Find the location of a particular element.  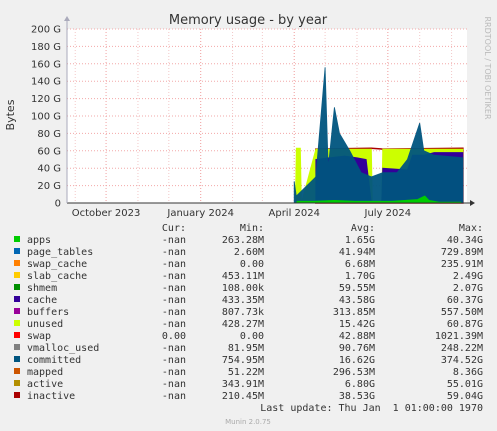

legend-value: 55.01G is located at coordinates (465, 384).